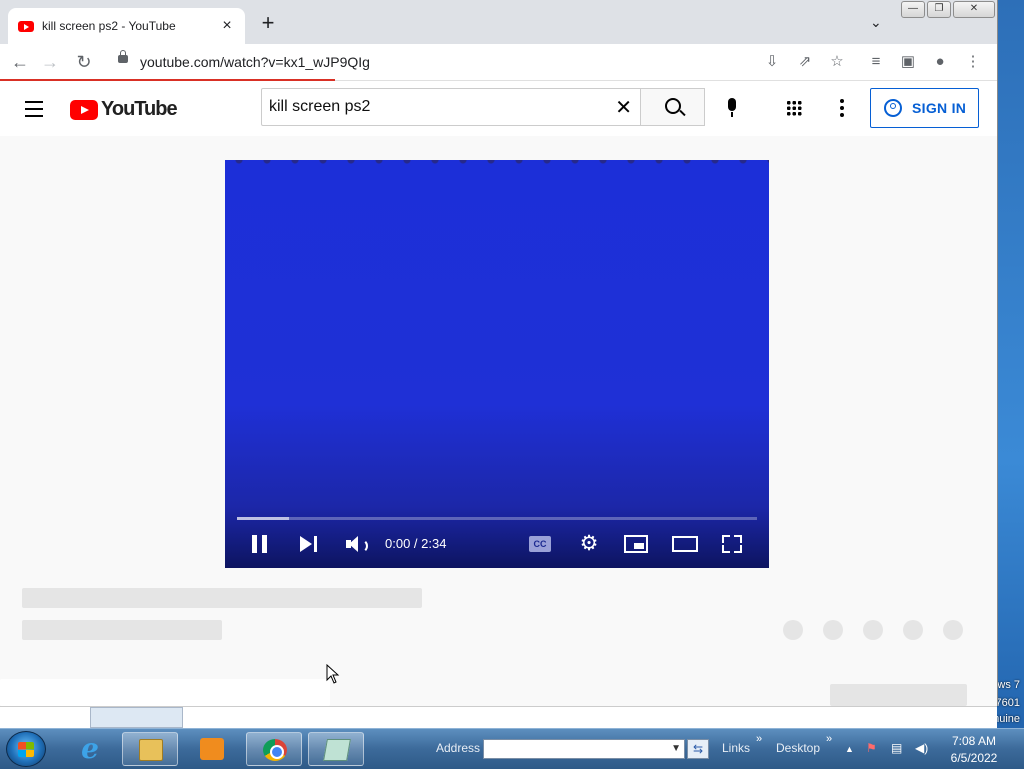  I want to click on taskbar-internet-explorer: e, so click(90, 749).